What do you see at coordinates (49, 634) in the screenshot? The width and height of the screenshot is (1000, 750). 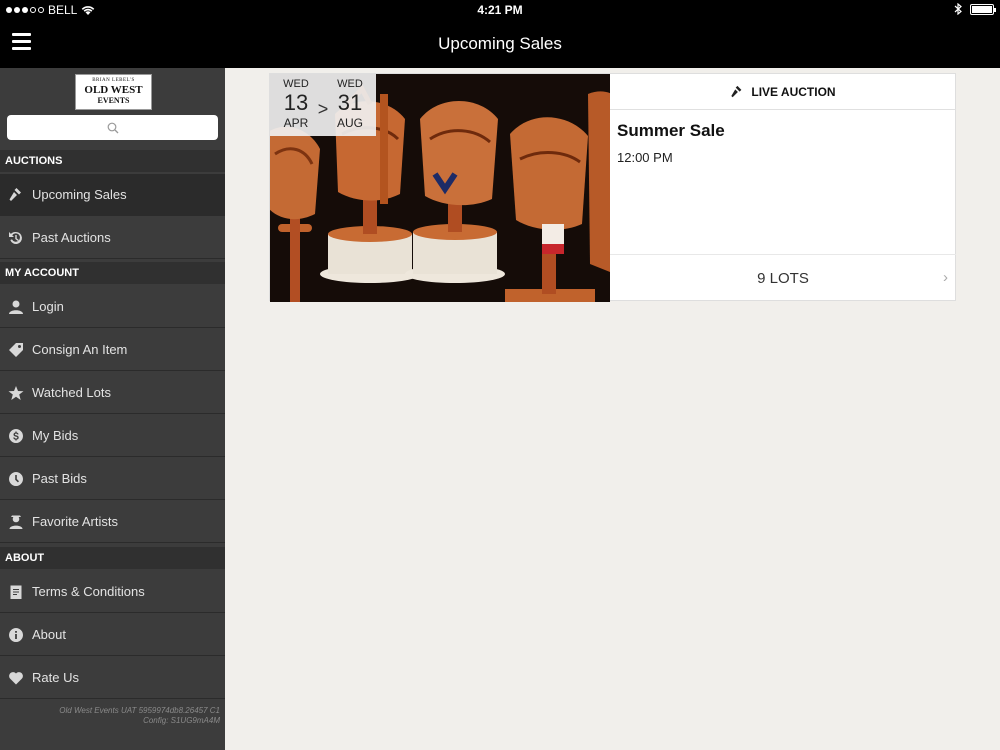 I see `sidebar-item-label: About` at bounding box center [49, 634].